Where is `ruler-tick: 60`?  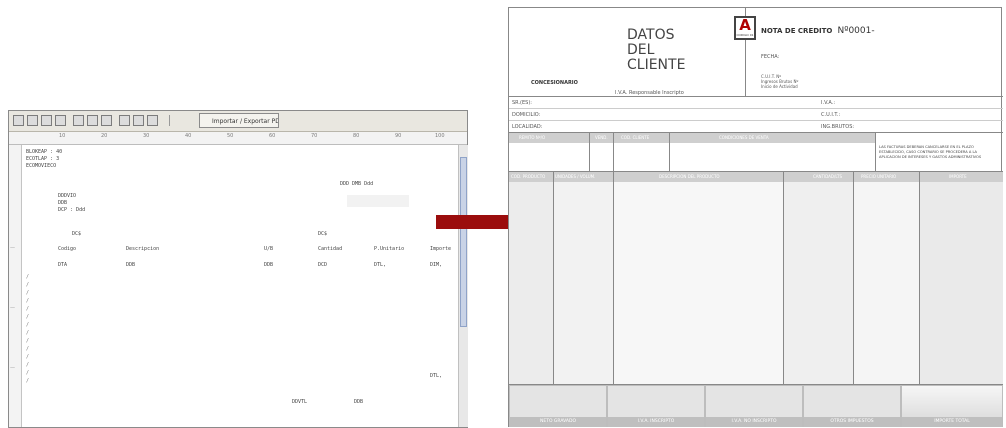
ruler-tick: 60 is located at coordinates (272, 136).